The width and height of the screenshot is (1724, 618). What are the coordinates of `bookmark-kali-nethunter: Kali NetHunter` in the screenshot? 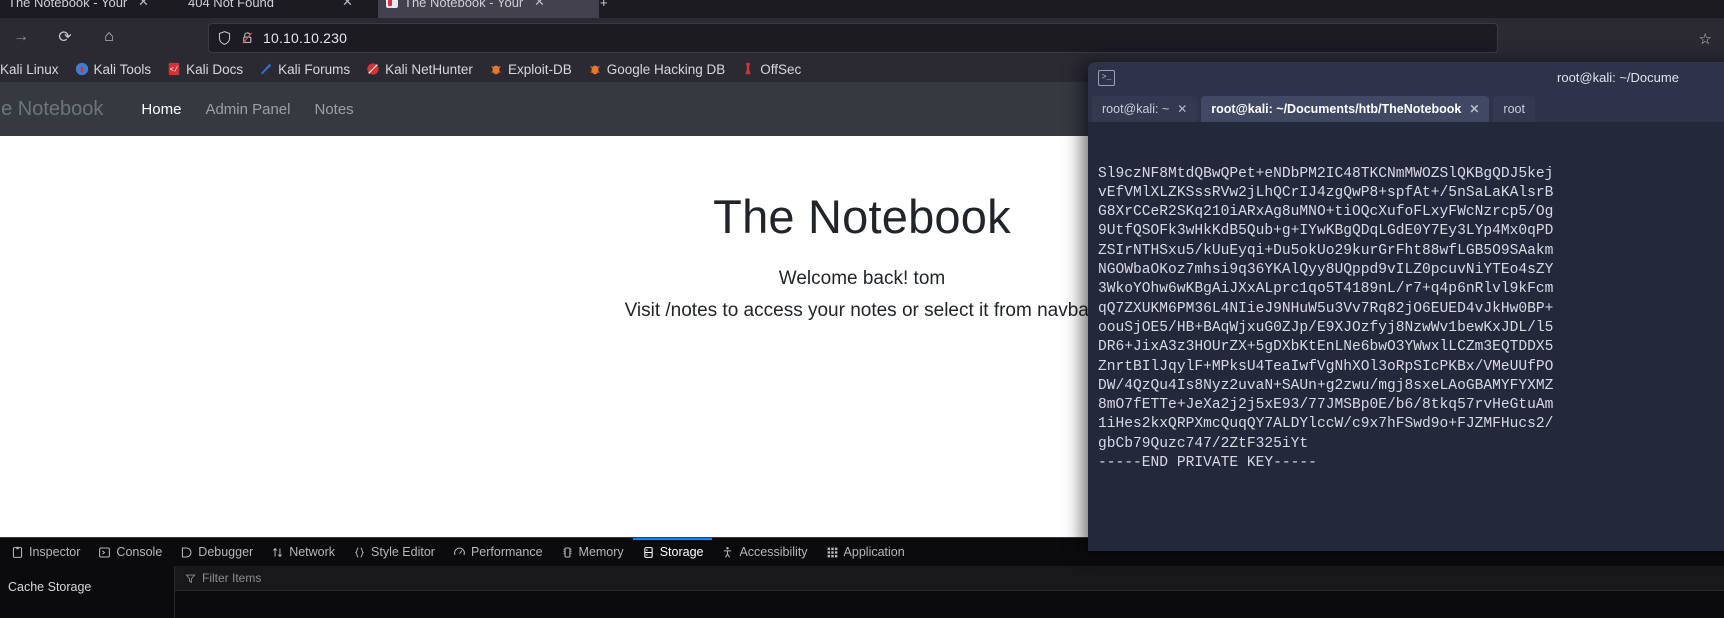 It's located at (419, 69).